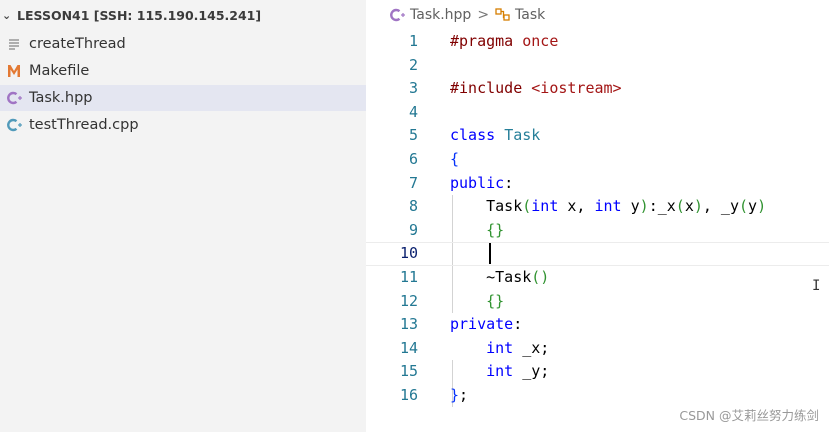  I want to click on text-file-icon, so click(14, 44).